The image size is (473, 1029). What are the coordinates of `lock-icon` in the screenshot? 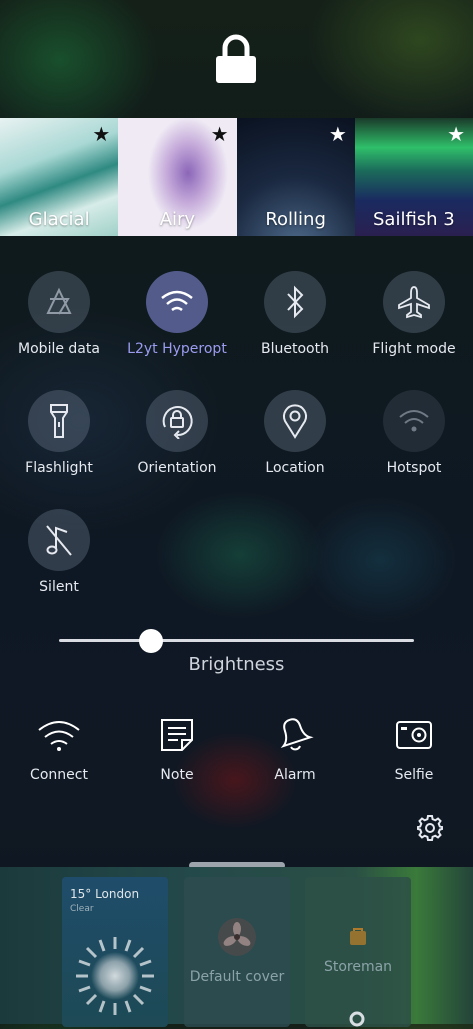 It's located at (236, 59).